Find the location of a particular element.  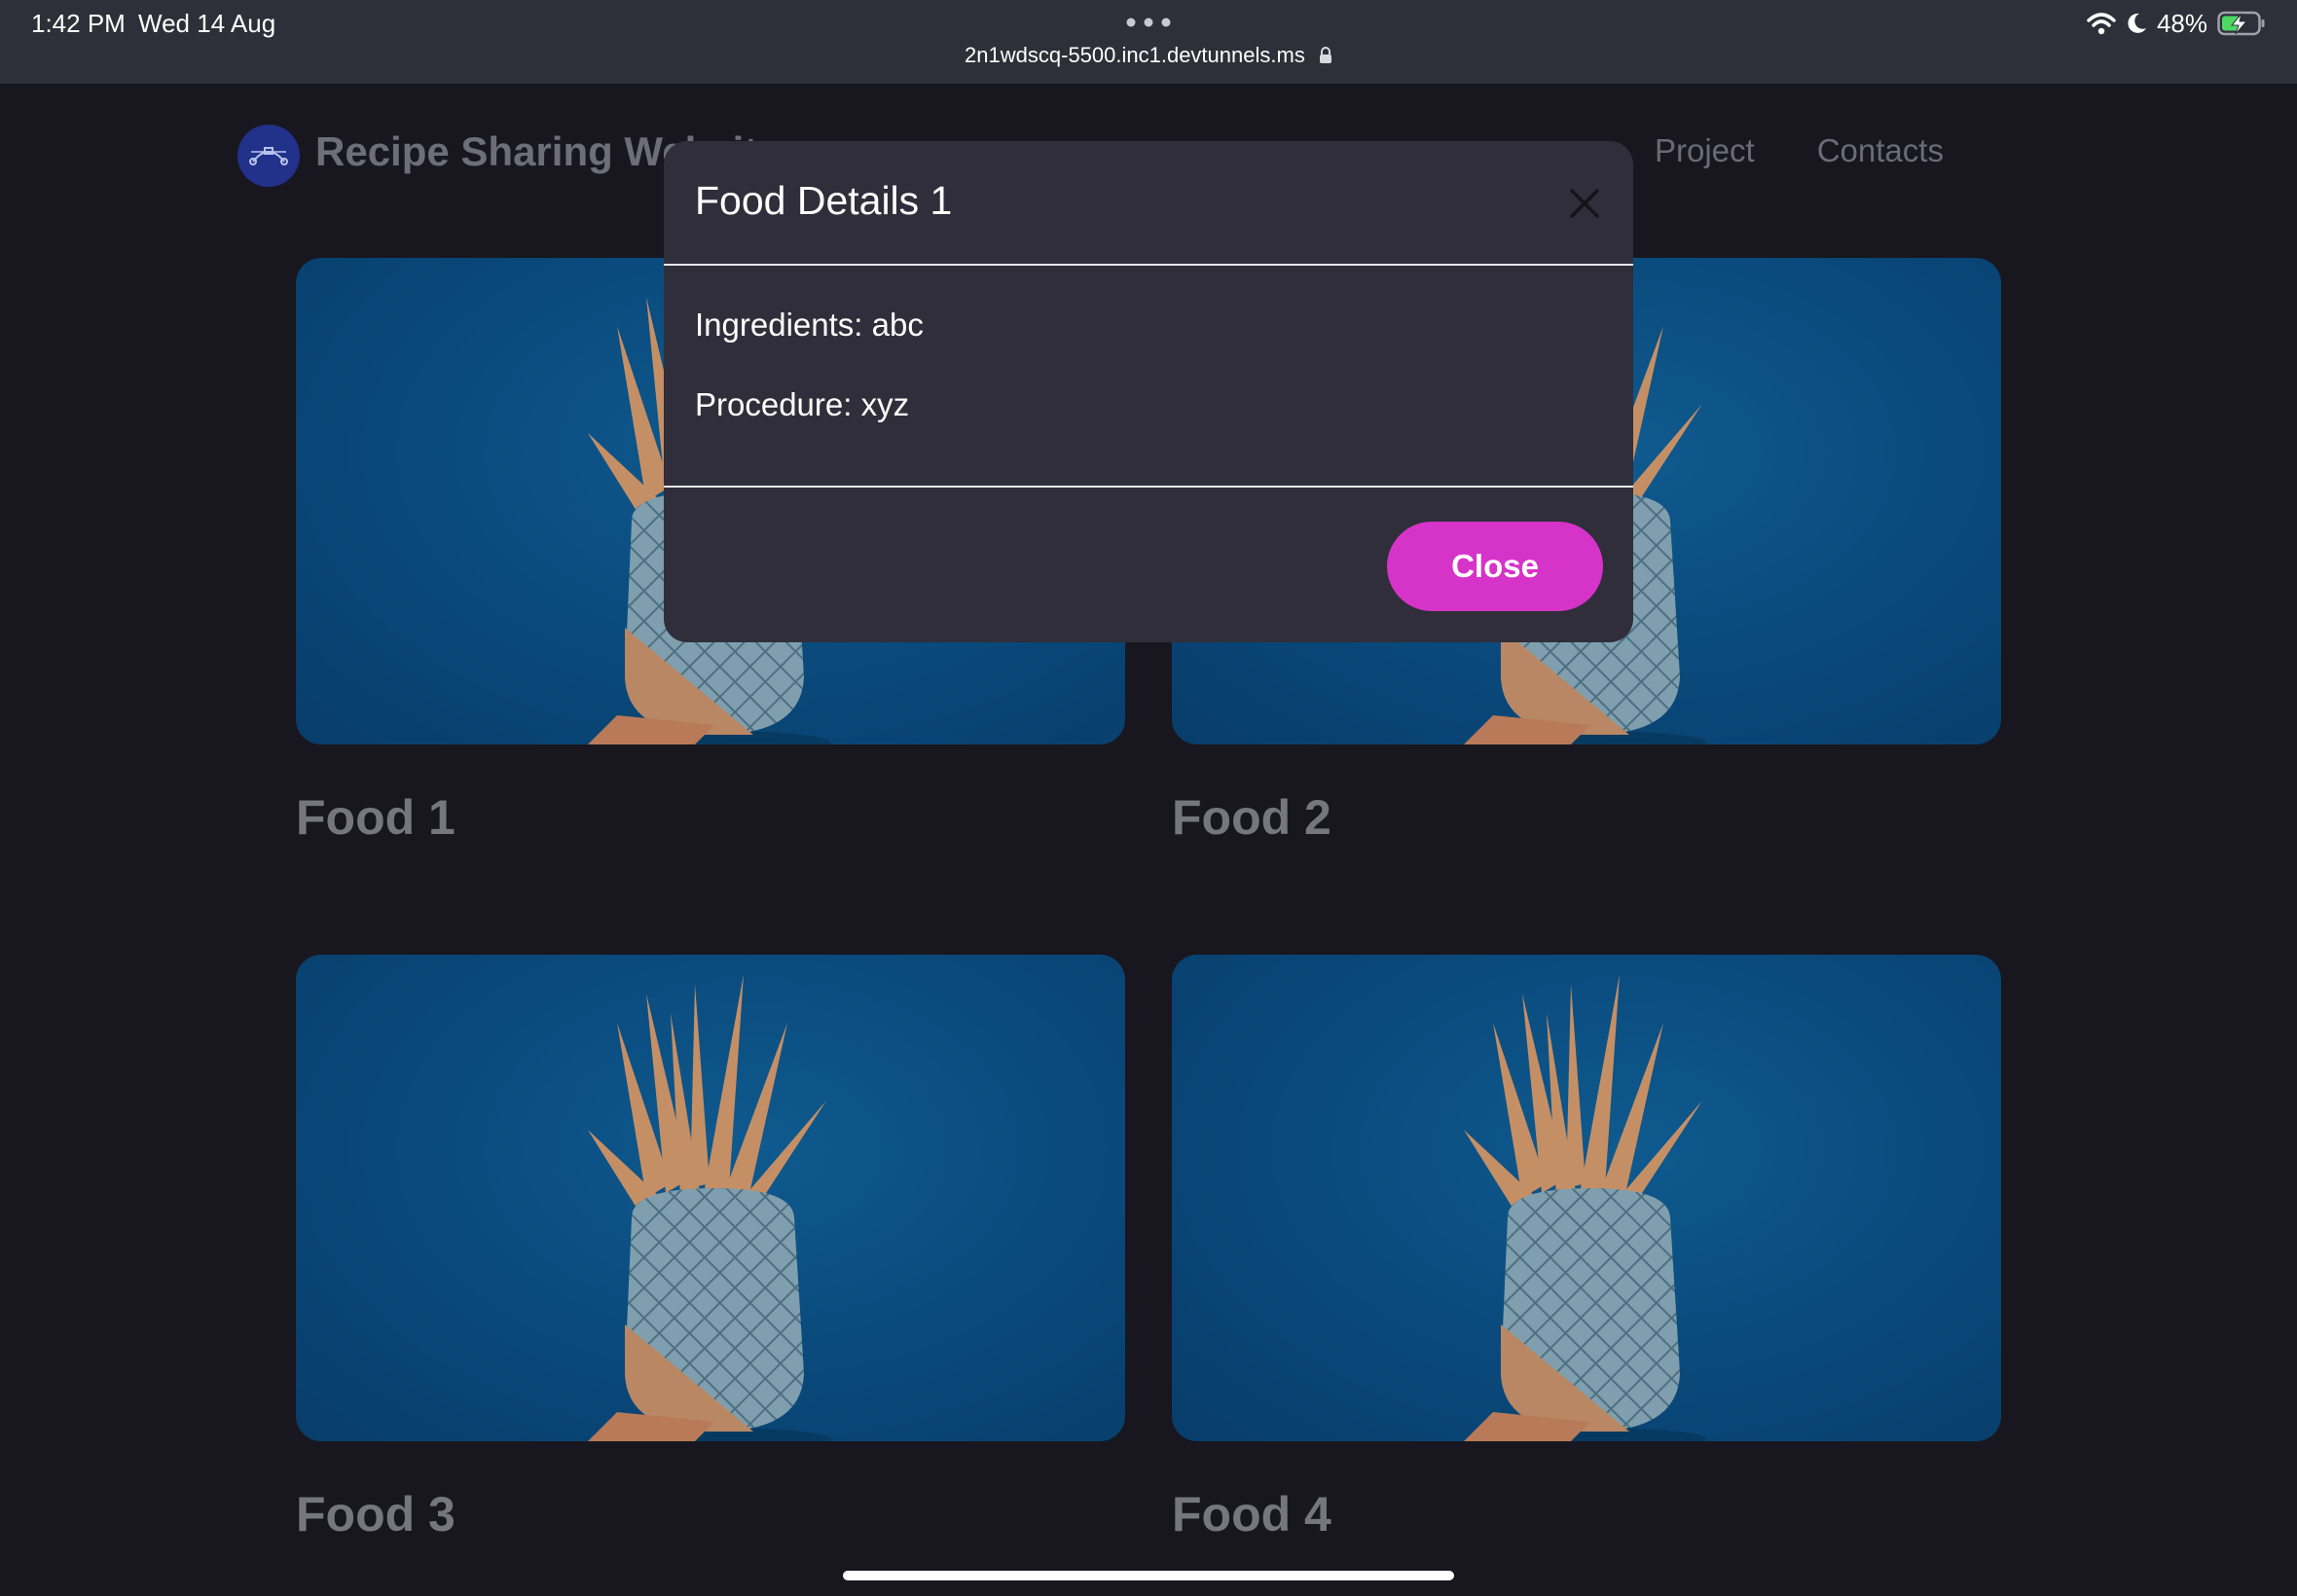

home-indicator is located at coordinates (1148, 1575).